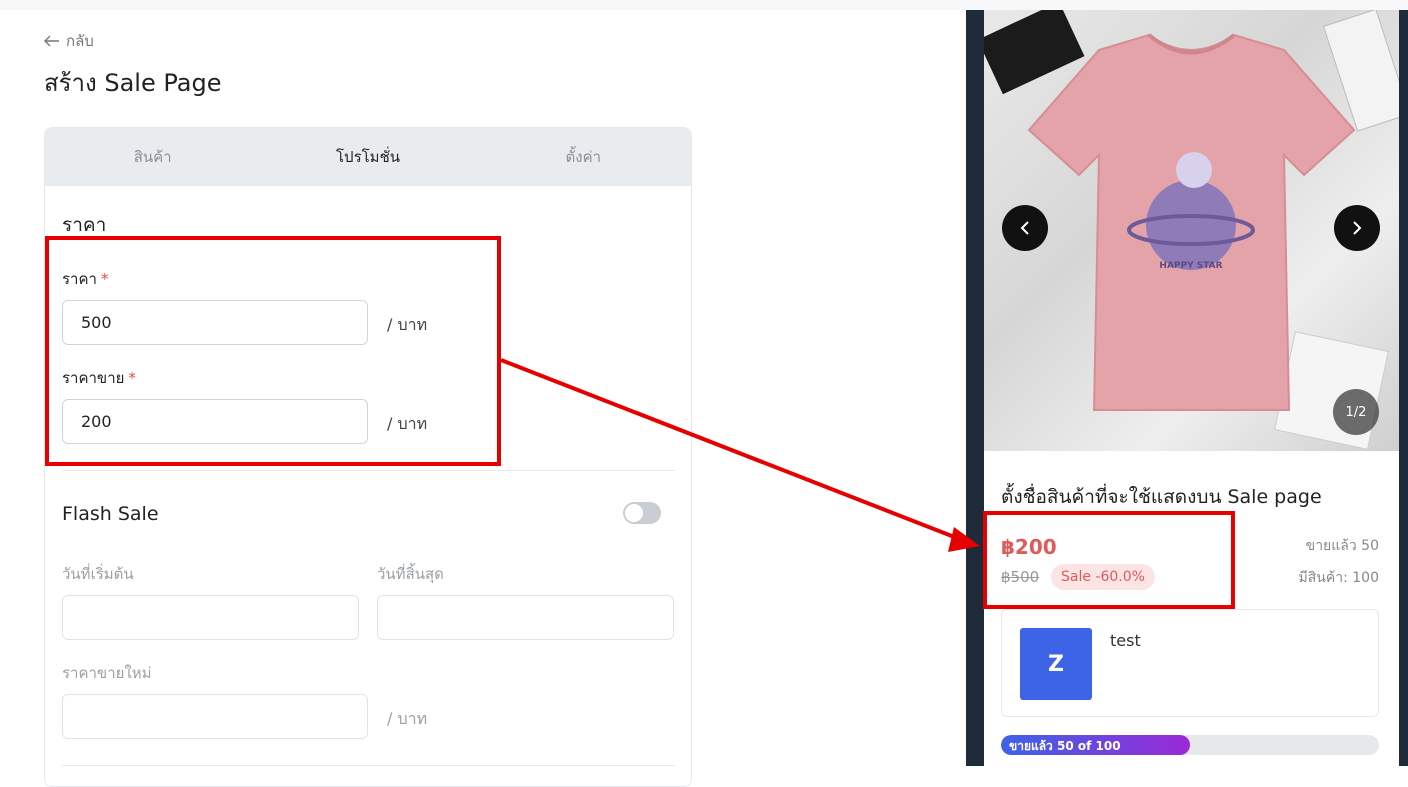 The image size is (1408, 787). I want to click on end-date-label: วันที่สิ้นสุด, so click(410, 574).